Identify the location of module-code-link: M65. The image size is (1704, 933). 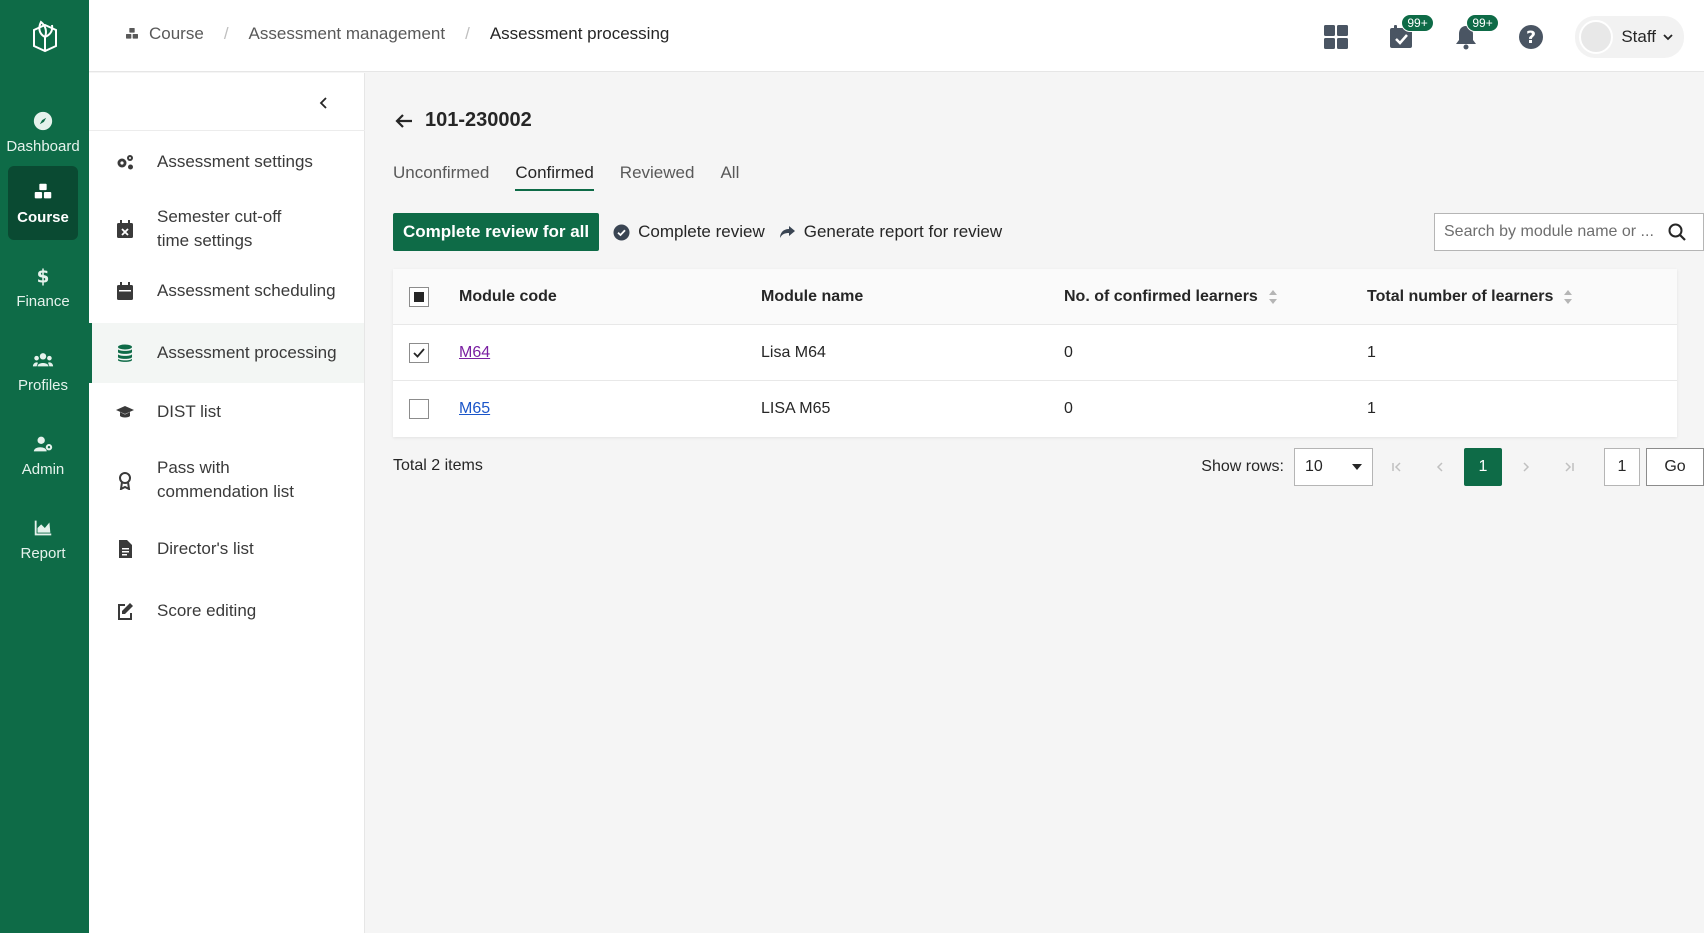
(474, 408).